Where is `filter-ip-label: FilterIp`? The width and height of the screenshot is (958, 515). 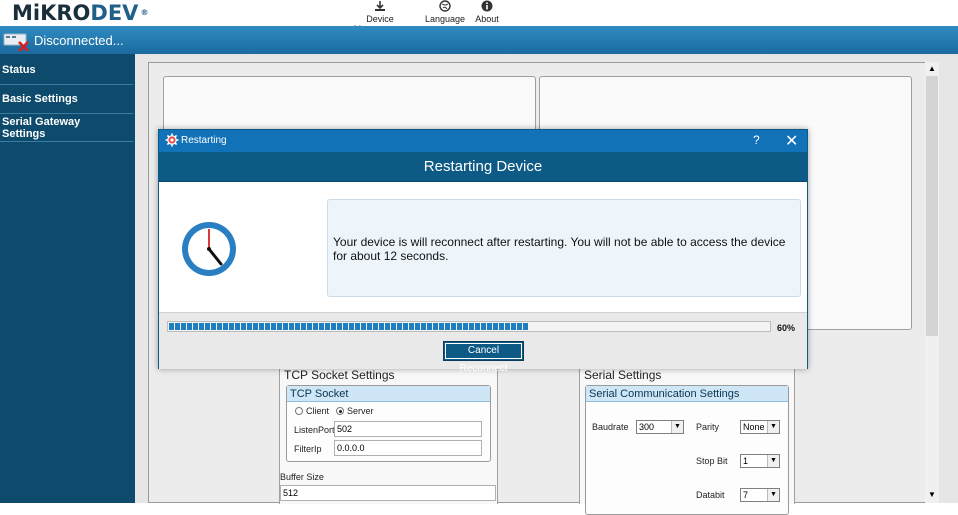 filter-ip-label: FilterIp is located at coordinates (308, 449).